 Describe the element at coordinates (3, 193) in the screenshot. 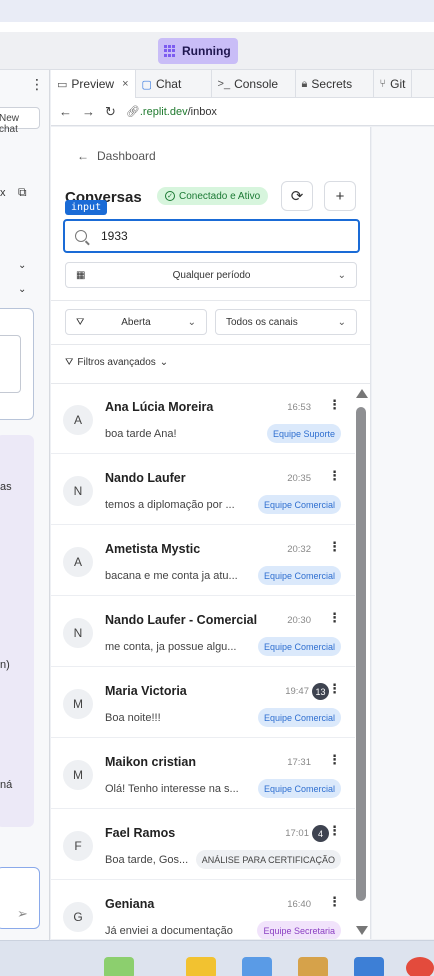

I see `left-fragment-x: x` at that location.